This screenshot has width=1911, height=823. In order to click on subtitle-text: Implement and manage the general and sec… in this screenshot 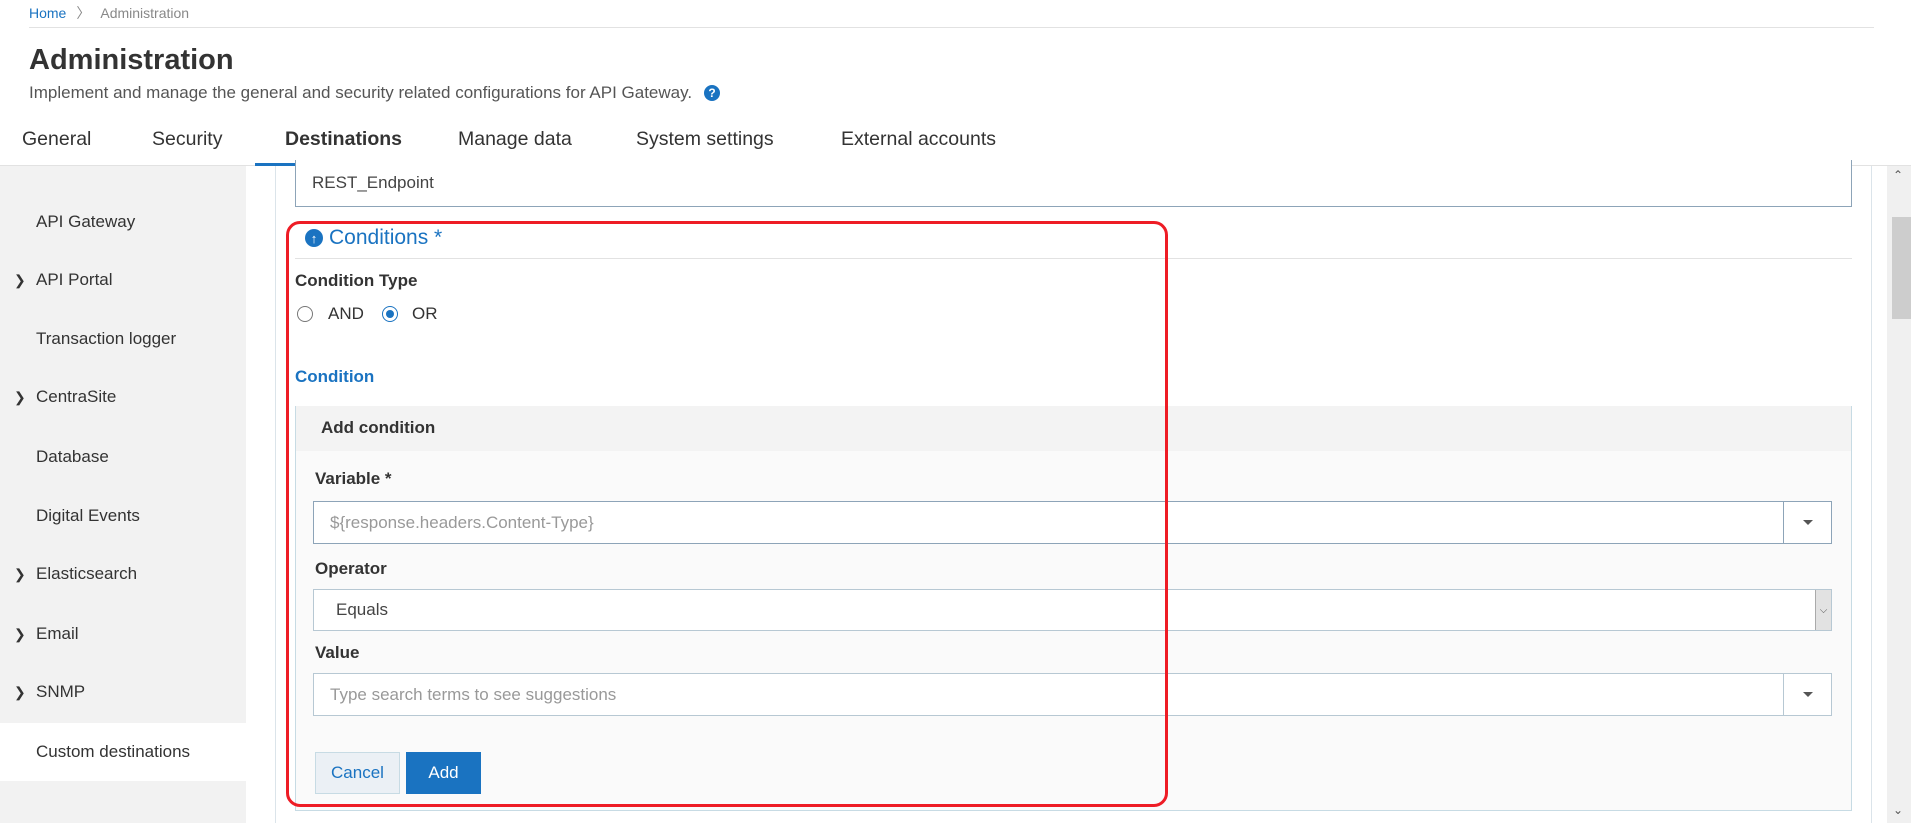, I will do `click(361, 92)`.